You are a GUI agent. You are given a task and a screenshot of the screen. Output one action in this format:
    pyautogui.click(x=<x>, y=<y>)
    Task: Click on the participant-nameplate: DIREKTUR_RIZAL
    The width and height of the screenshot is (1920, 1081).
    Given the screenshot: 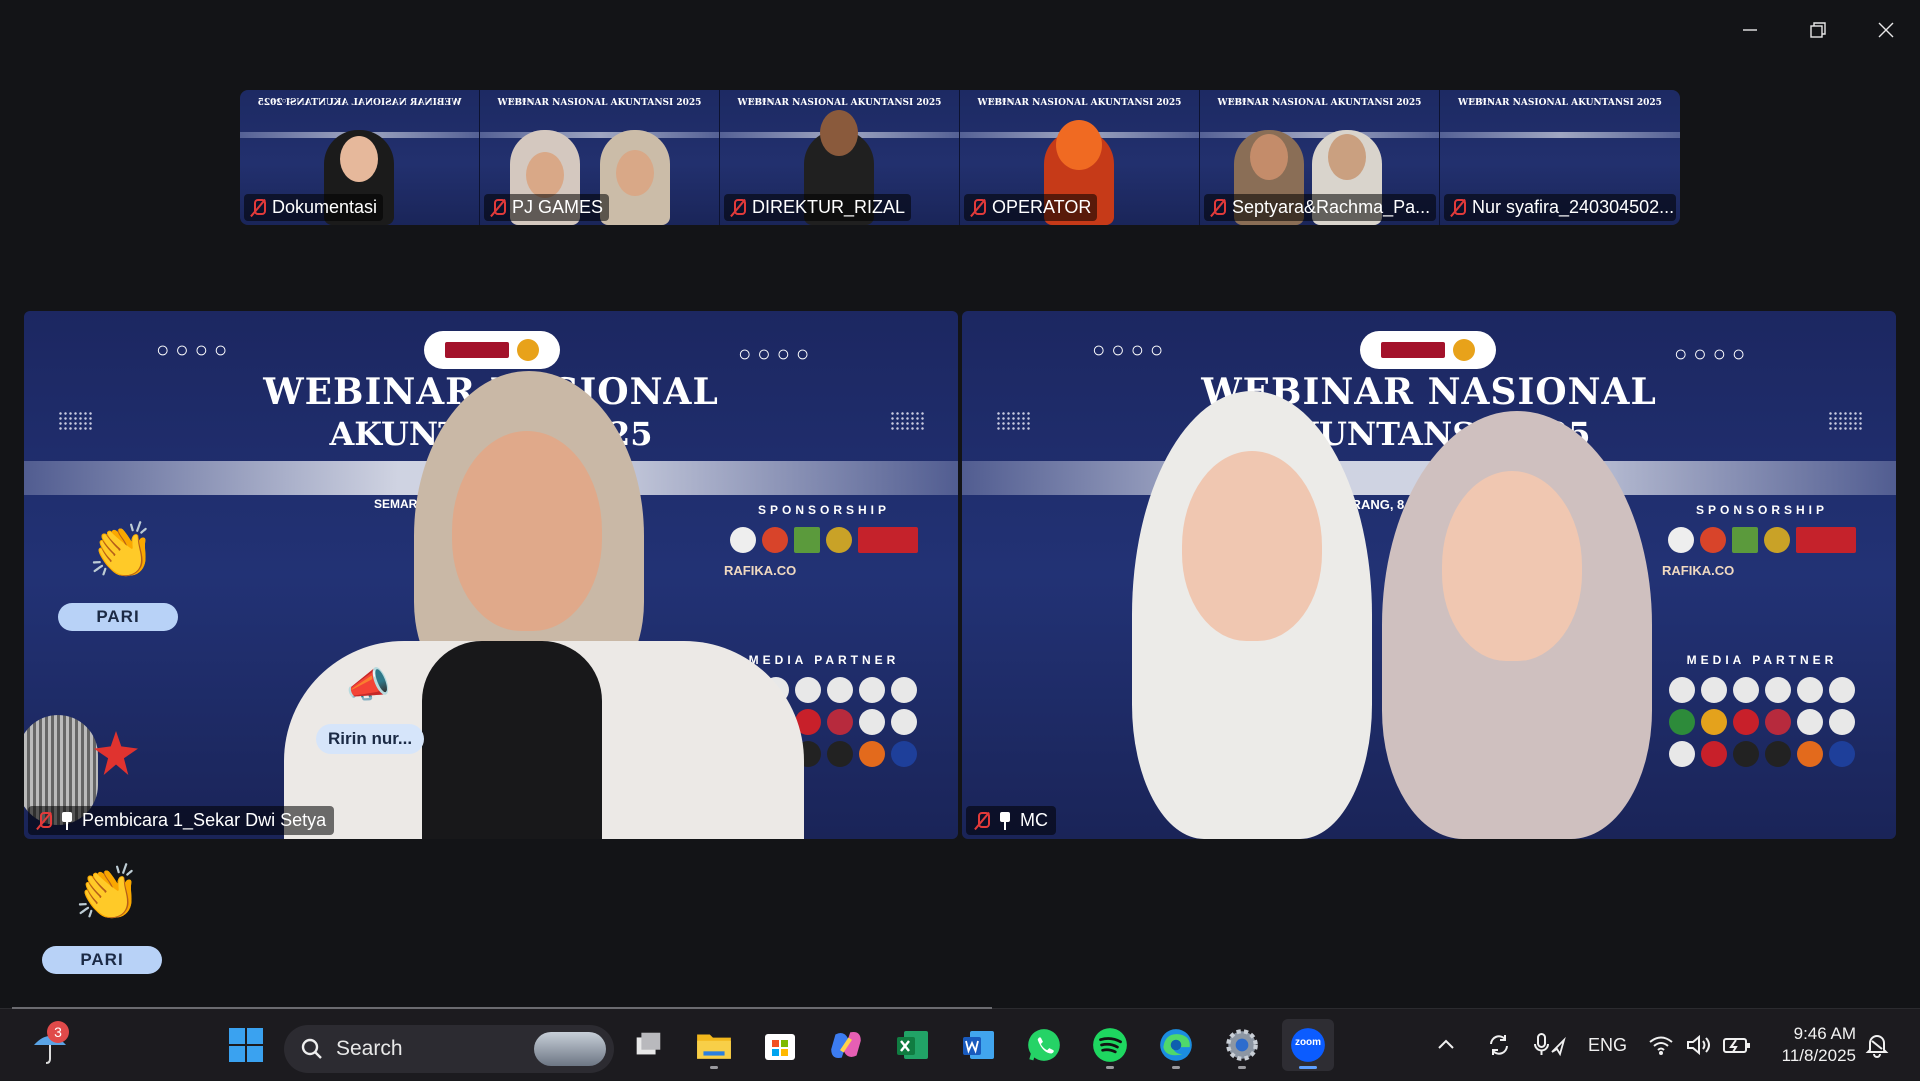 What is the action you would take?
    pyautogui.click(x=818, y=207)
    